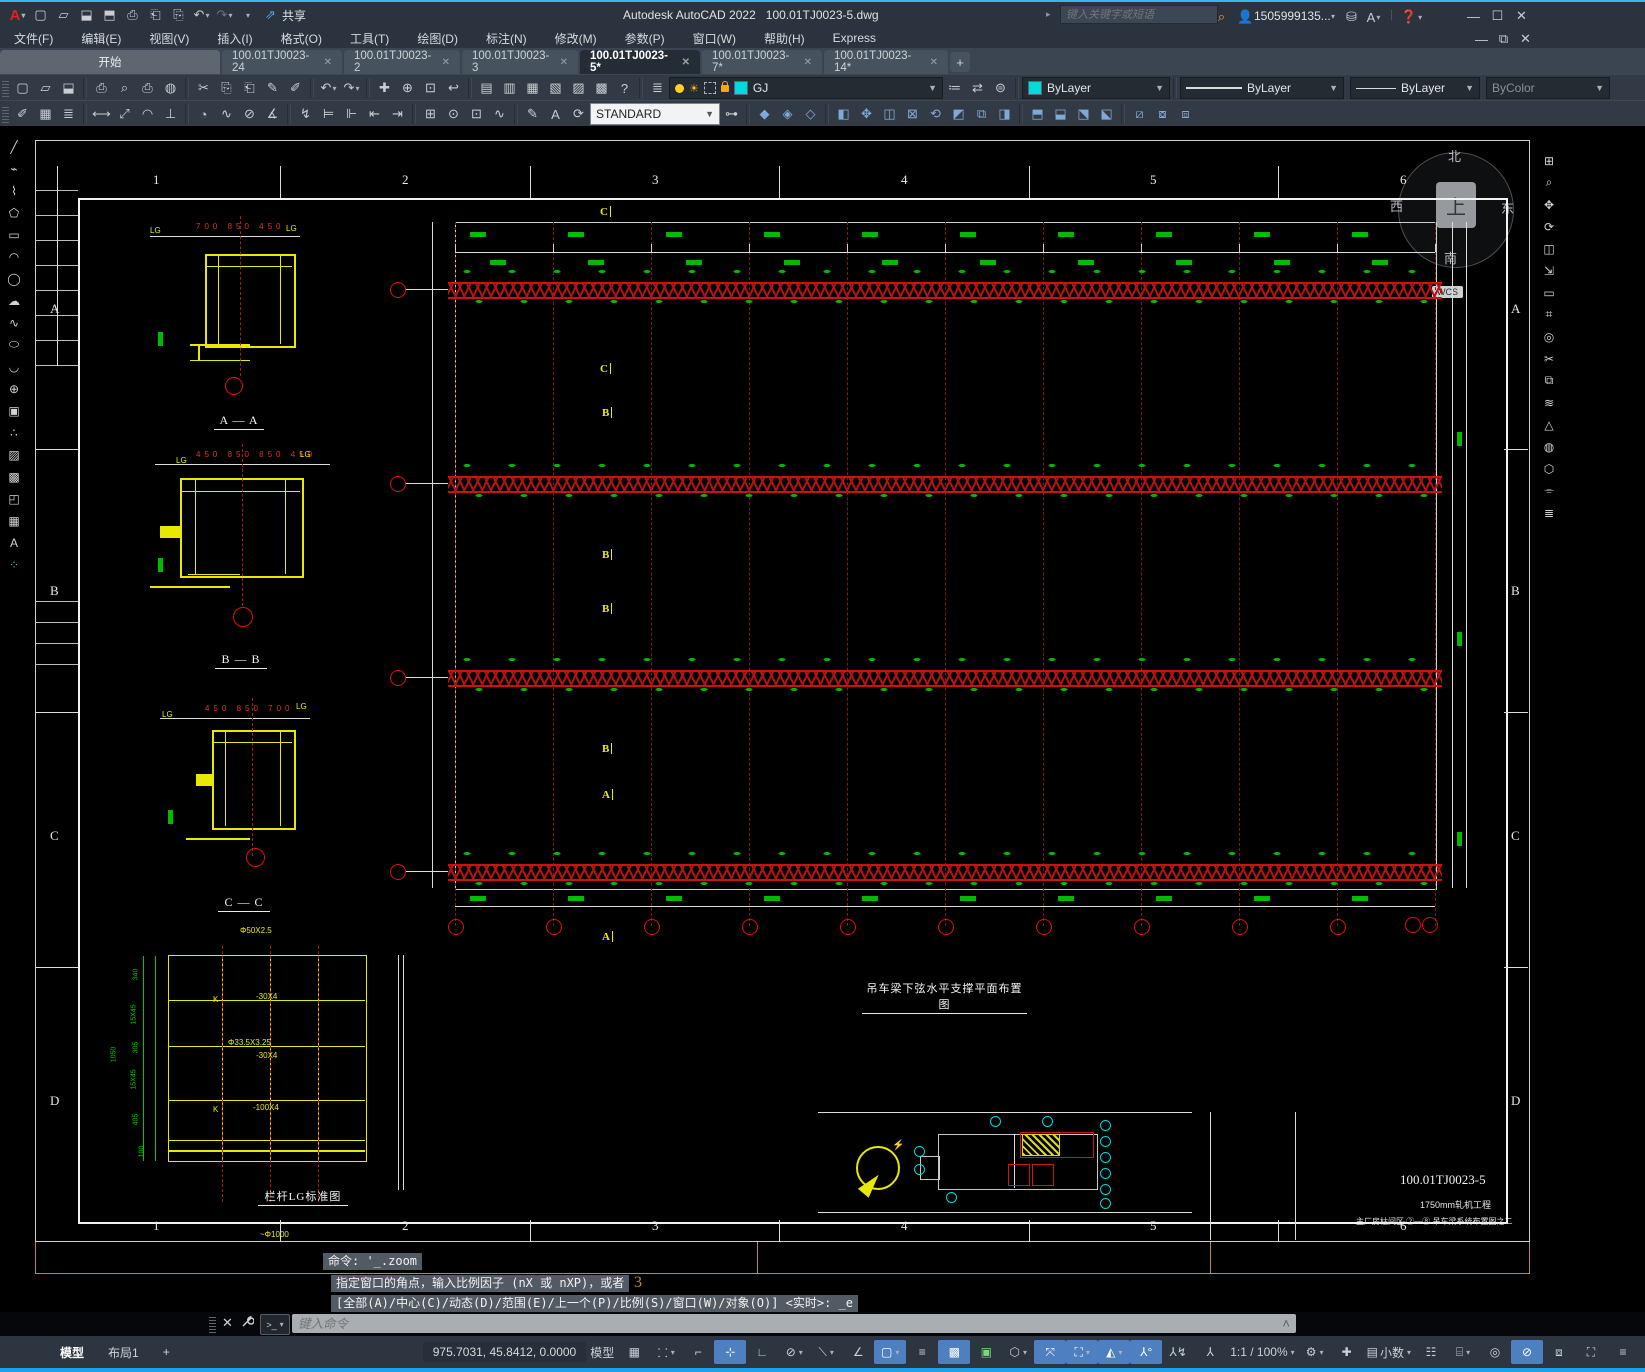 Image resolution: width=1645 pixels, height=1372 pixels. What do you see at coordinates (1083, 114) in the screenshot?
I see `imprint-button: ⬔` at bounding box center [1083, 114].